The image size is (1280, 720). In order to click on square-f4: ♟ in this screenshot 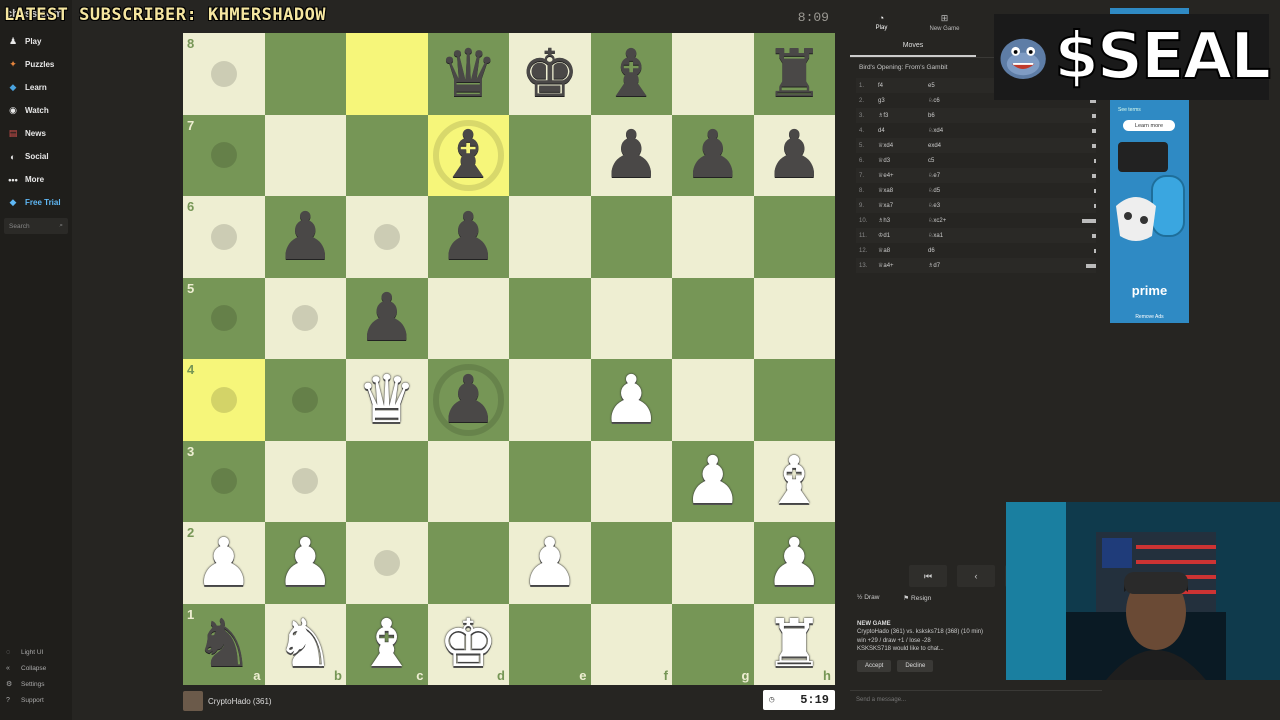, I will do `click(631, 400)`.